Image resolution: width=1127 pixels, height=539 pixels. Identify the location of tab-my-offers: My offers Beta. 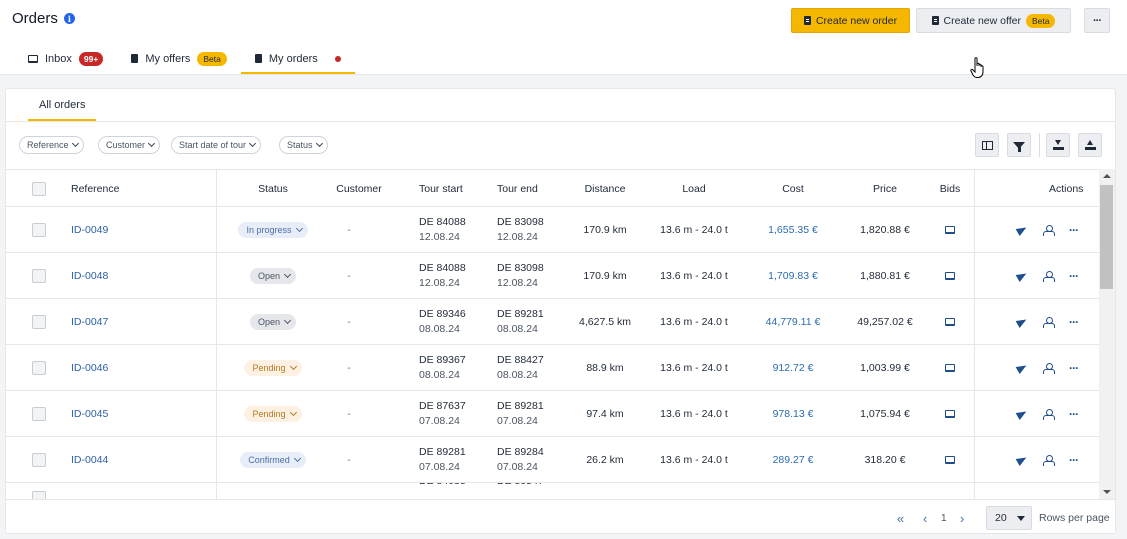
(179, 58).